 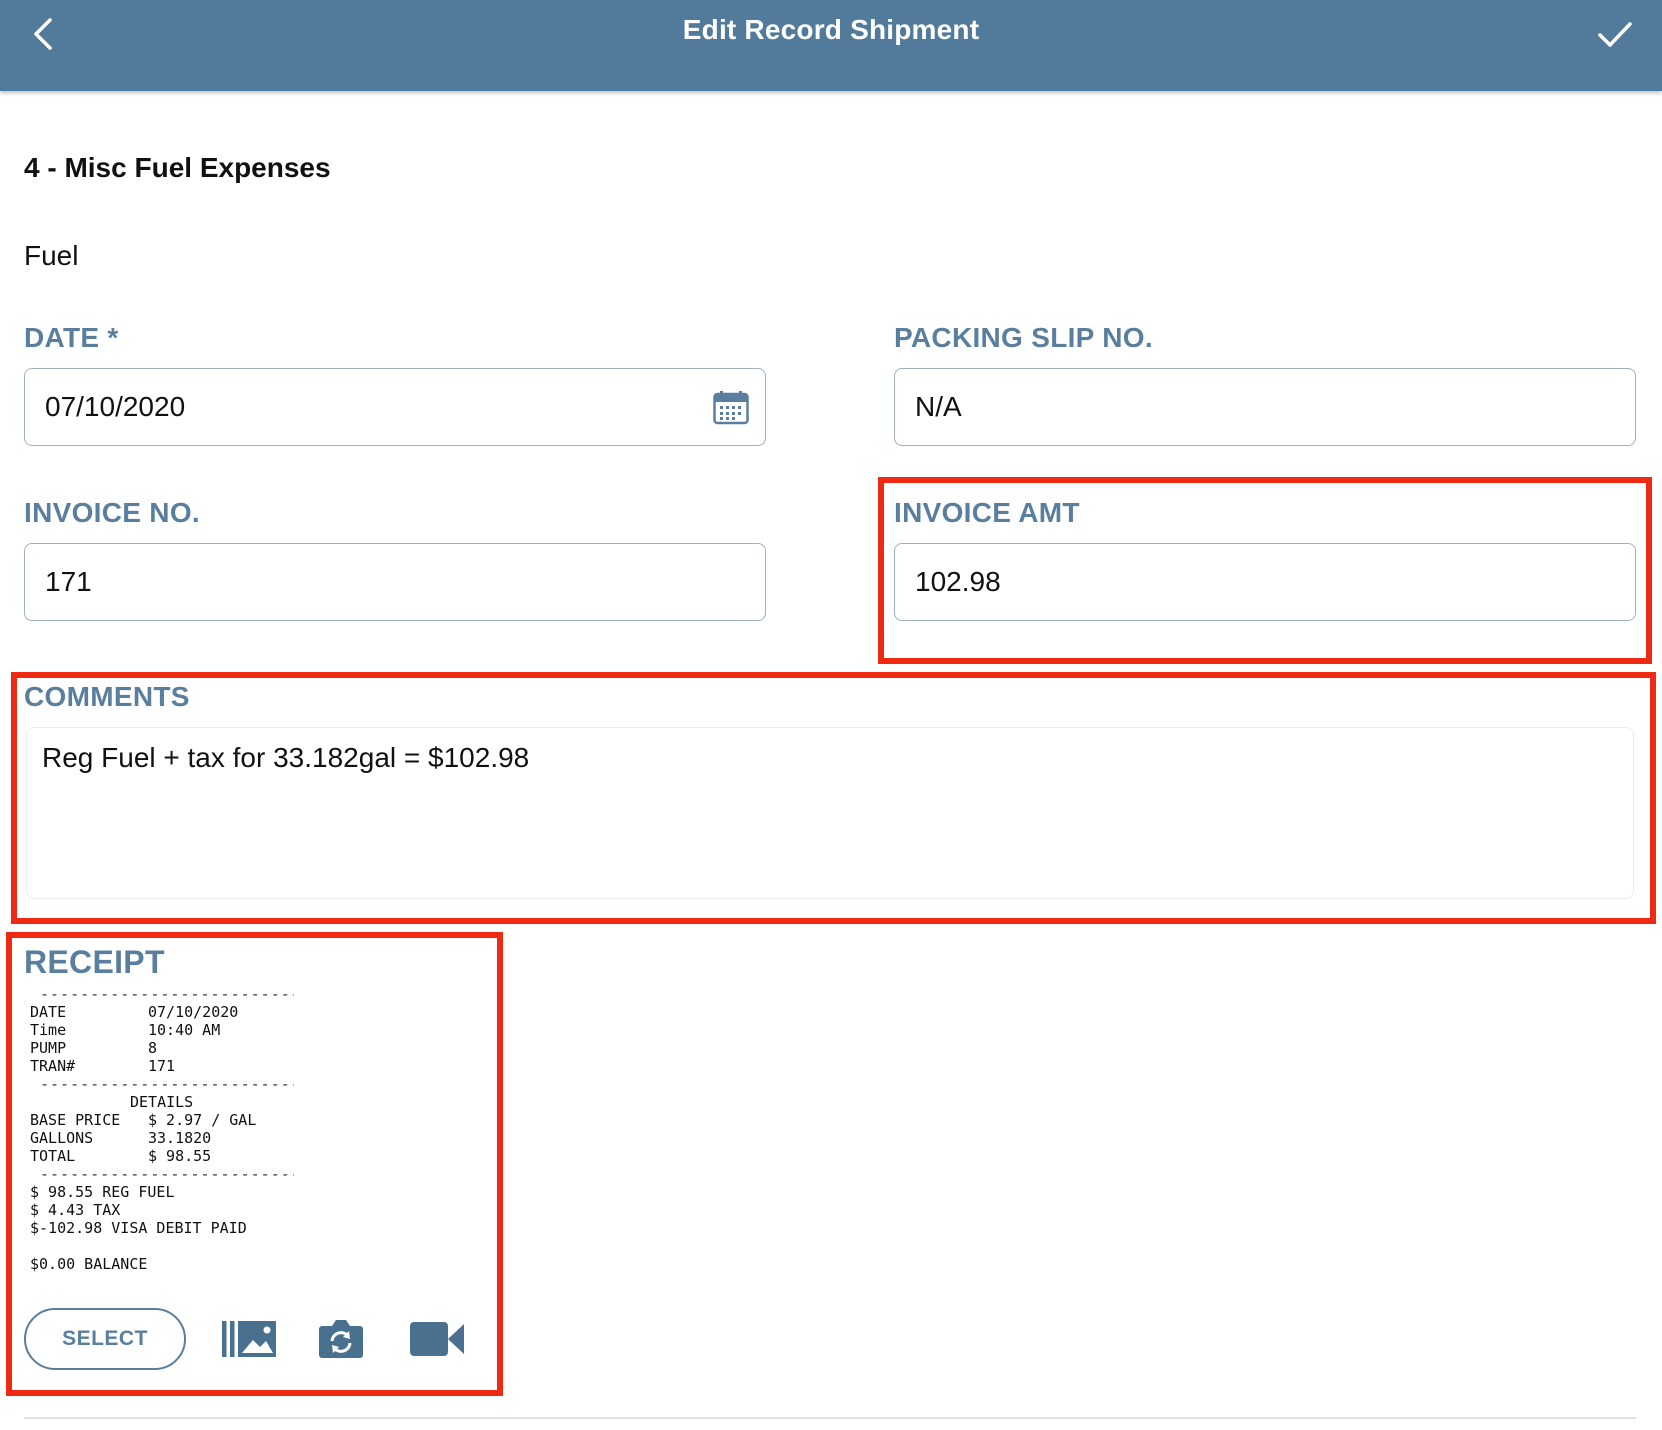 I want to click on receipt-value: 33.1820, so click(x=180, y=1138).